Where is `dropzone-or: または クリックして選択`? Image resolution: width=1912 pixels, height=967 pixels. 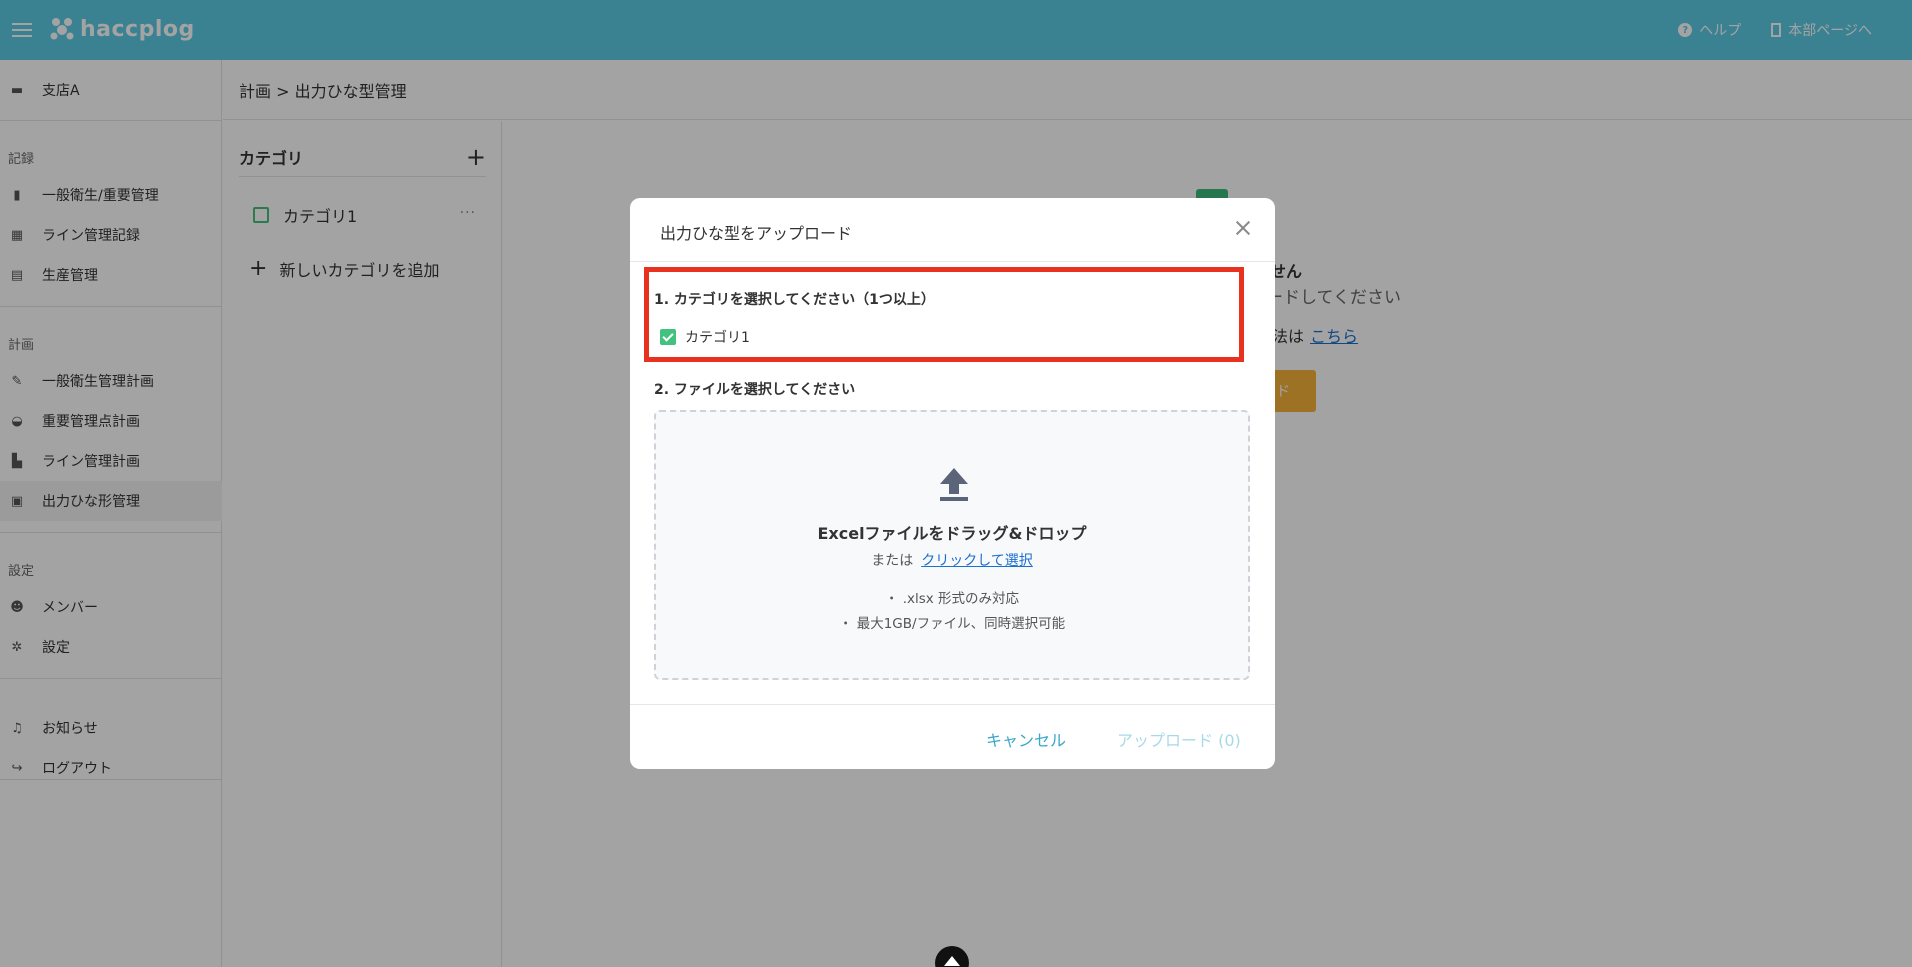 dropzone-or: または クリックして選択 is located at coordinates (952, 560).